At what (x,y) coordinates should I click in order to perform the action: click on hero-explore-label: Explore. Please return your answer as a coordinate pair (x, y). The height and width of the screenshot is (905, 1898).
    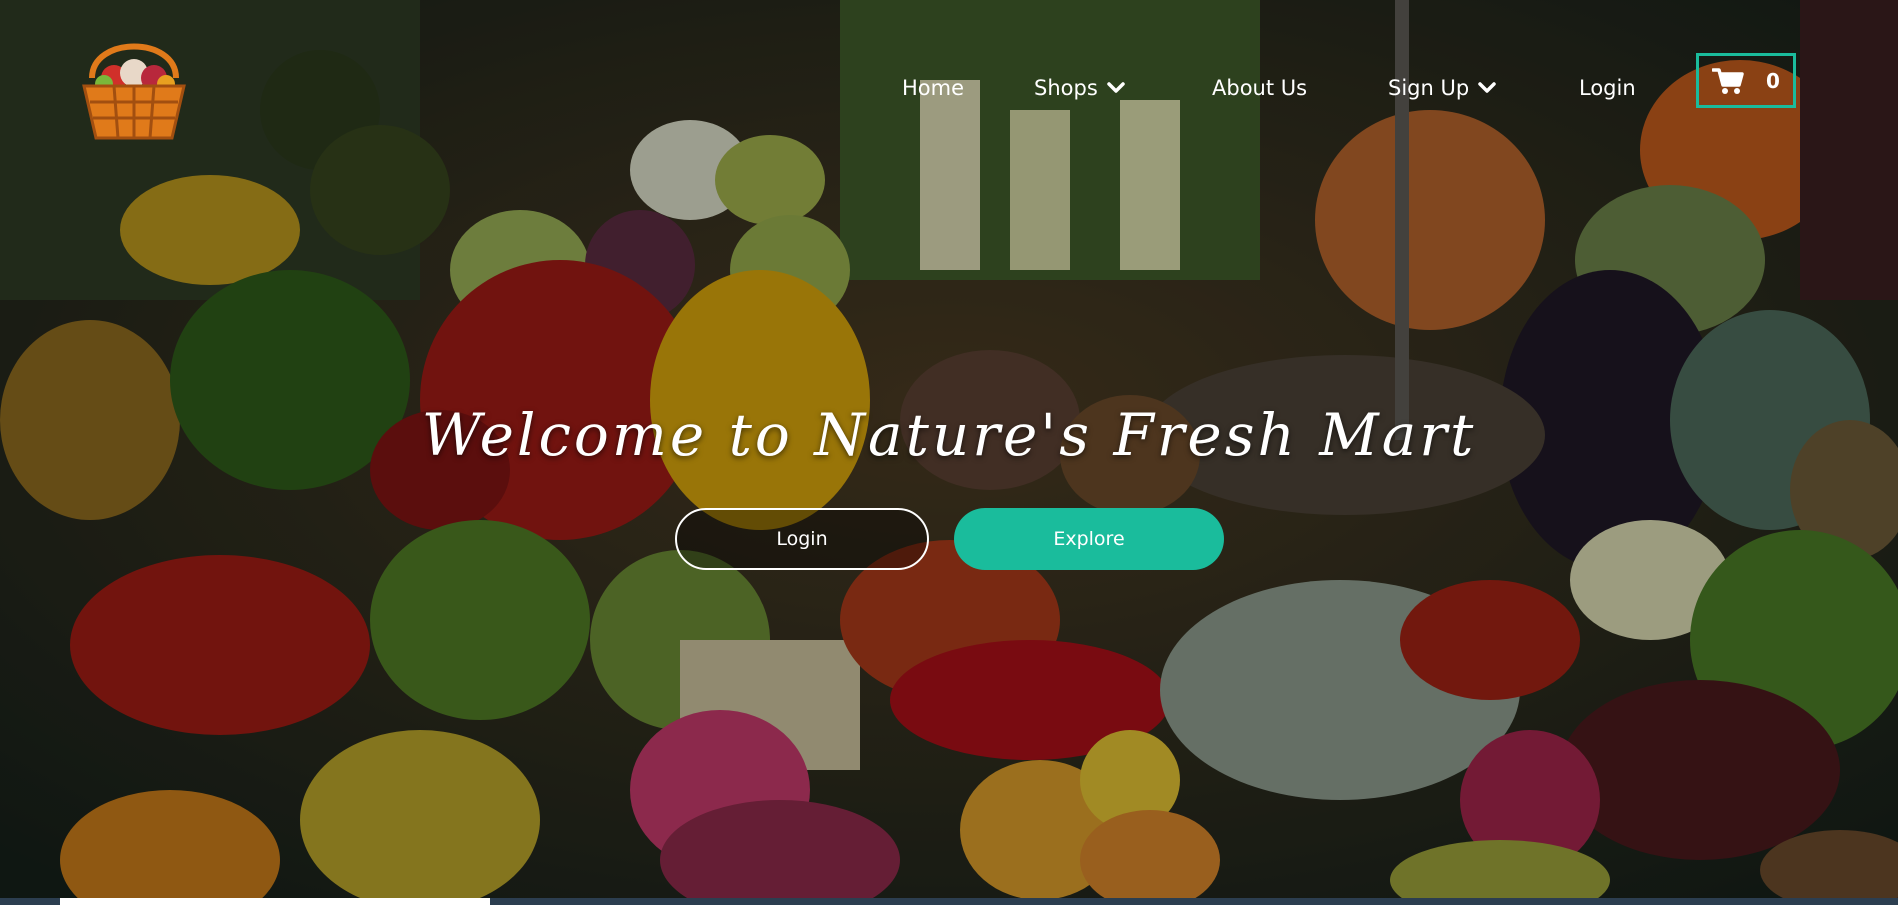
    Looking at the image, I should click on (1089, 539).